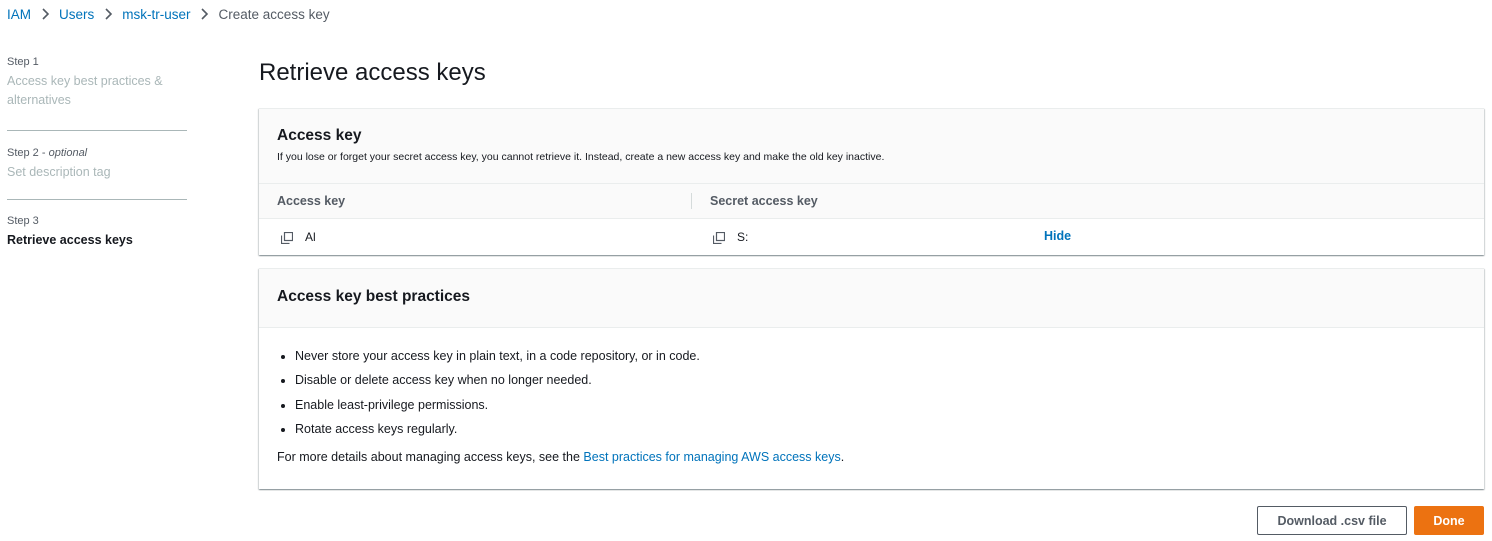 The image size is (1492, 541). What do you see at coordinates (19, 14) in the screenshot?
I see `breadcrumb-iam: IAM` at bounding box center [19, 14].